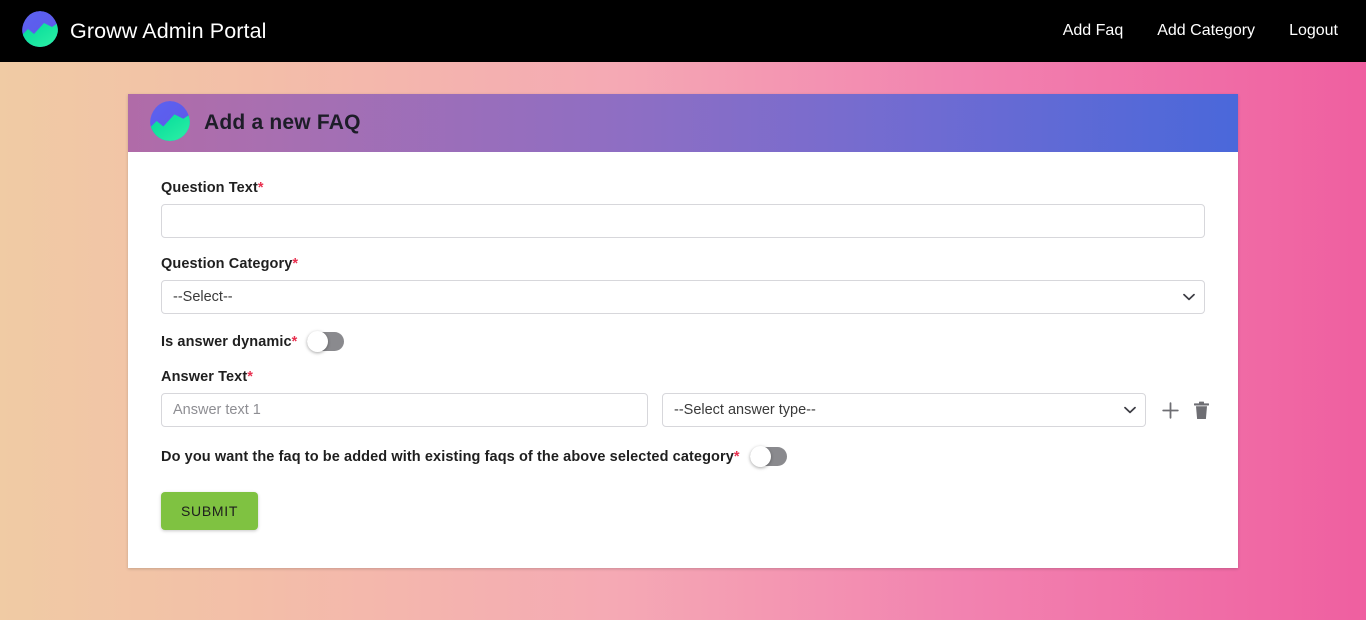  I want to click on brand: Groww Admin Portal, so click(144, 31).